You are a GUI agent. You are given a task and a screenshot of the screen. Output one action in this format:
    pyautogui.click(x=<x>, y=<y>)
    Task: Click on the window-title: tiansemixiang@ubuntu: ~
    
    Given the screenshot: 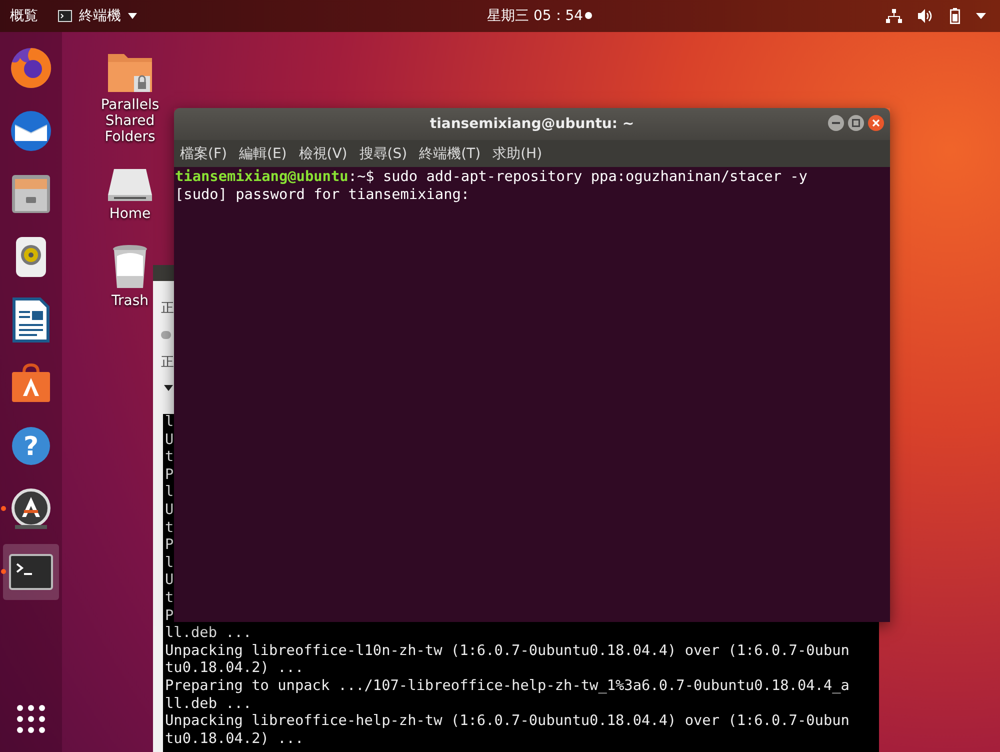 What is the action you would take?
    pyautogui.click(x=532, y=124)
    